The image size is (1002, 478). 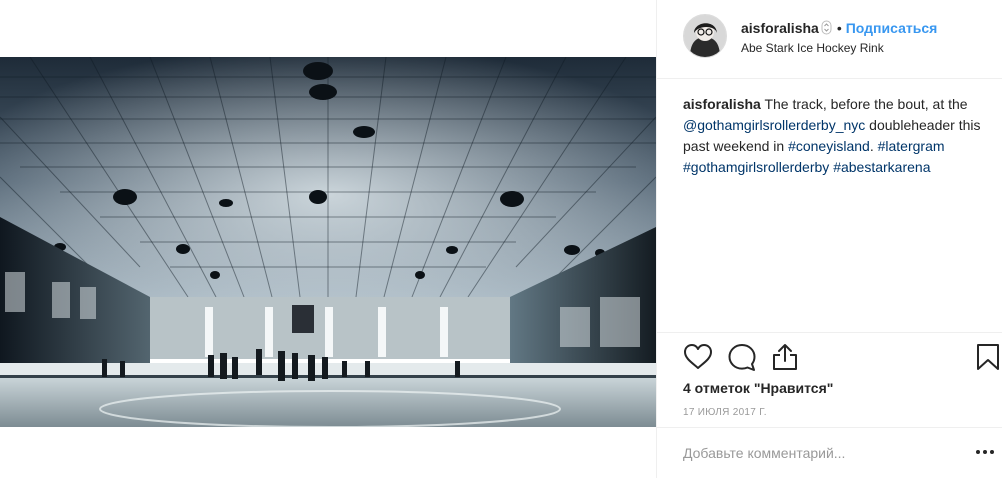 What do you see at coordinates (758, 388) in the screenshot?
I see `likes-count: 4 отметок "Нравится"` at bounding box center [758, 388].